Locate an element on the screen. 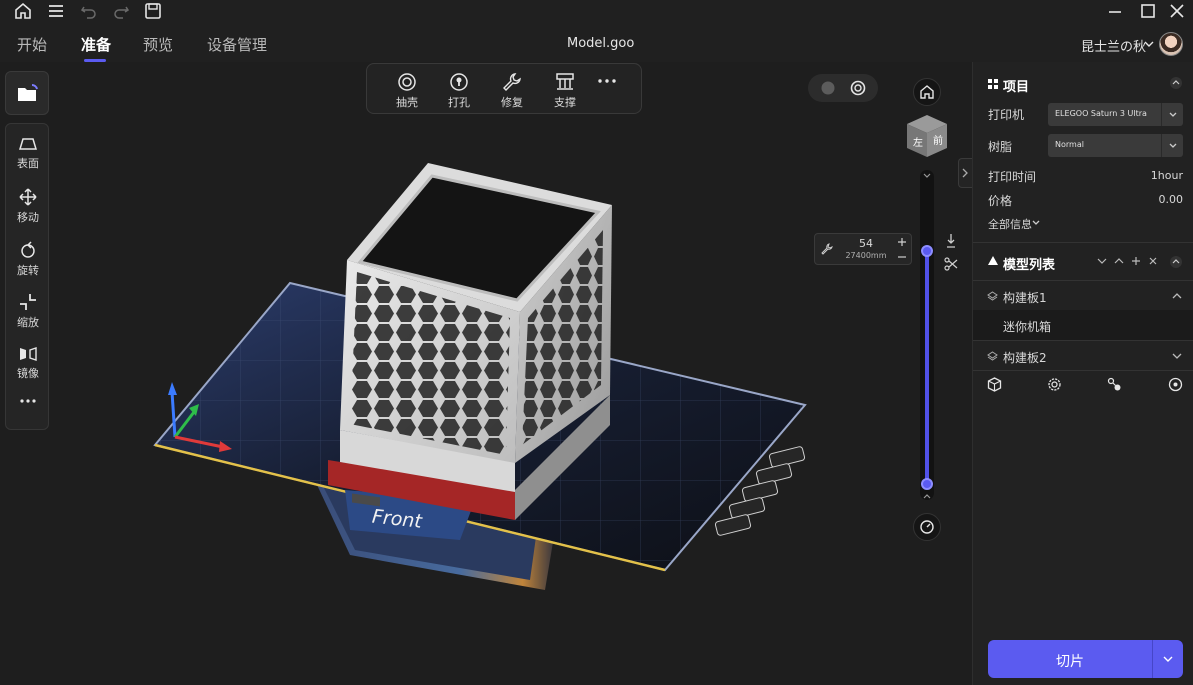 The width and height of the screenshot is (1193, 685). menu-icon is located at coordinates (56, 11).